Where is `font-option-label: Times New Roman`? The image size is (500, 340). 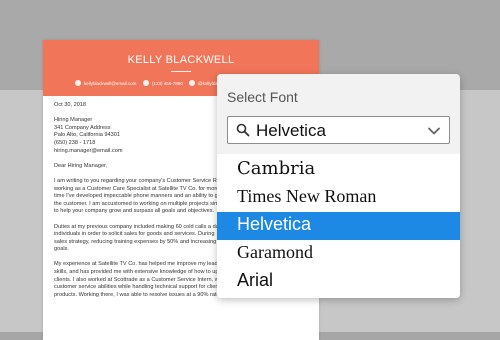
font-option-label: Times New Roman is located at coordinates (307, 196).